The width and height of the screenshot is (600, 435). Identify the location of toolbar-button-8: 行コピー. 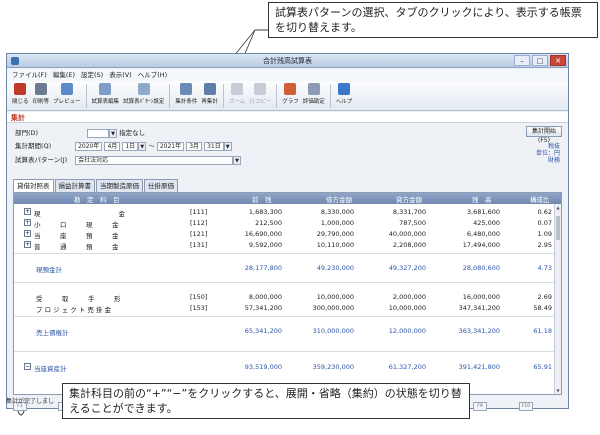
(260, 93).